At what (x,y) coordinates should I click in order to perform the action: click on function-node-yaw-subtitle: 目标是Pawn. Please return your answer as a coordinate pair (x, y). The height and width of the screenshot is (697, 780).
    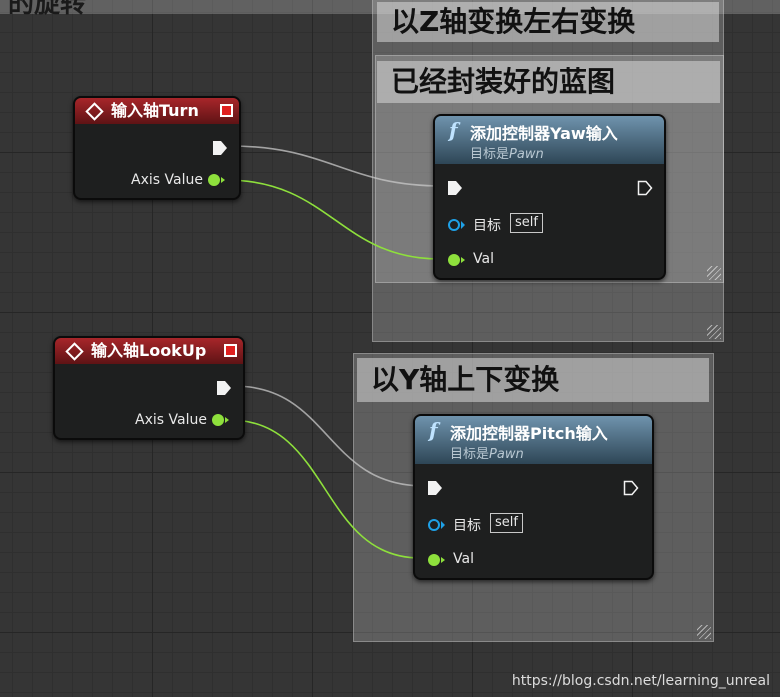
    Looking at the image, I should click on (507, 152).